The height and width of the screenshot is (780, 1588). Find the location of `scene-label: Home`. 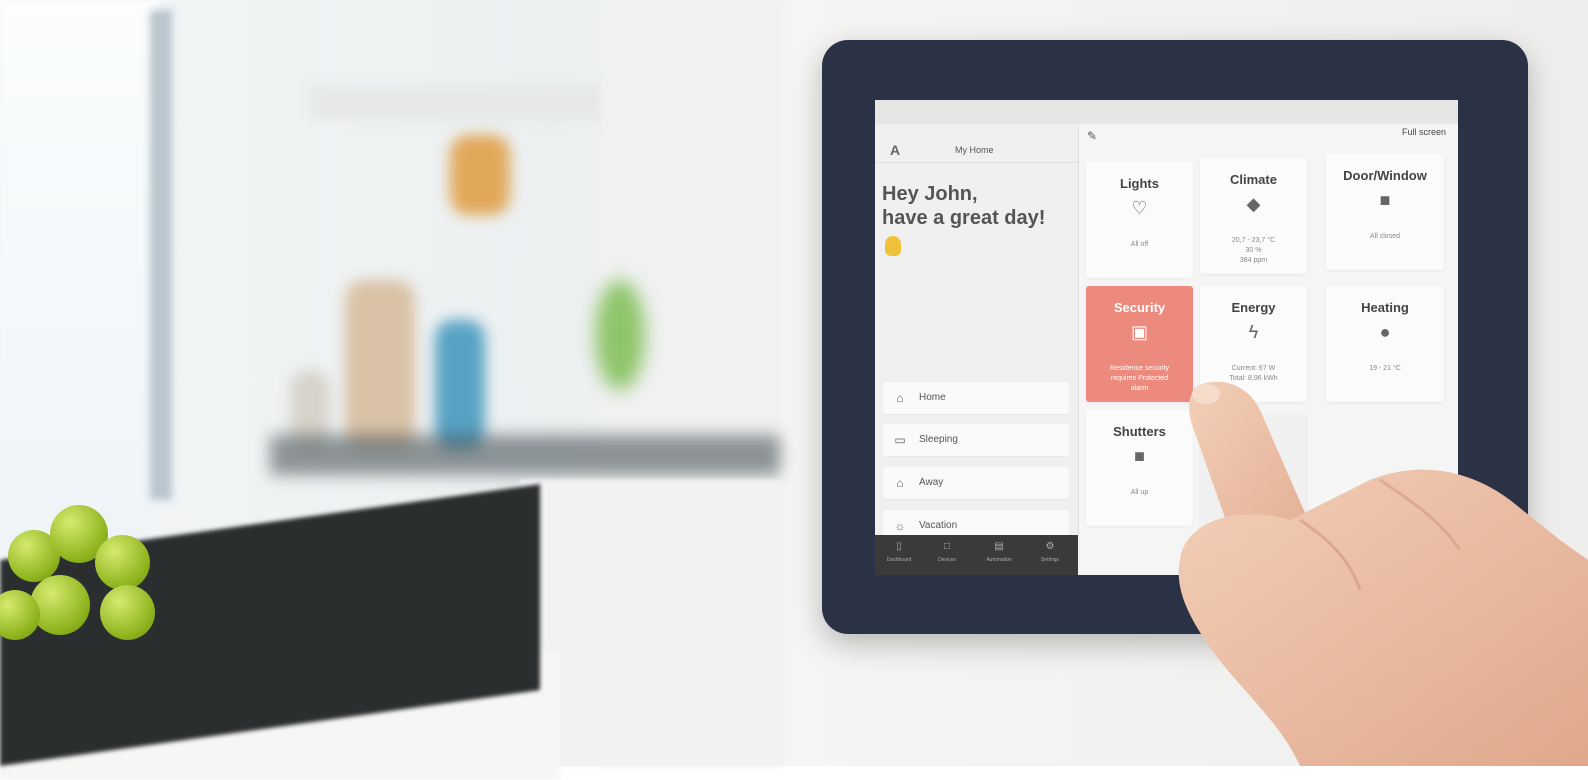

scene-label: Home is located at coordinates (932, 397).